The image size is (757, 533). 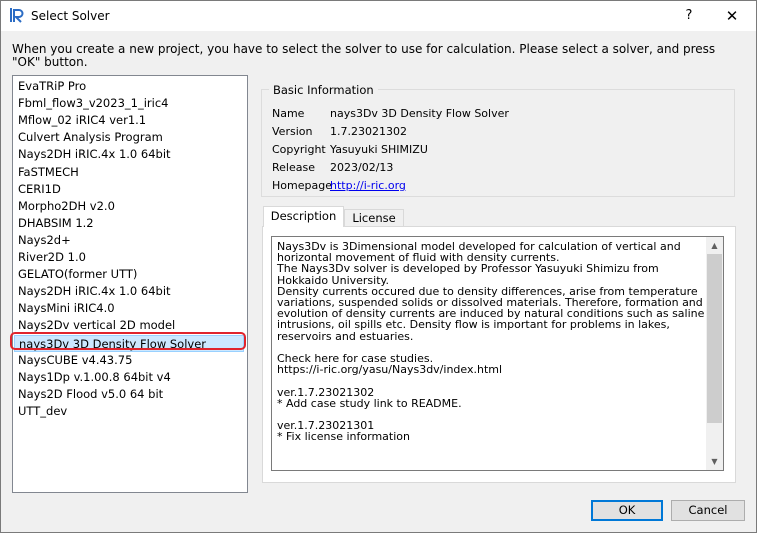 What do you see at coordinates (75, 360) in the screenshot?
I see `solver-list-item: NaysCUBE v4.43.75` at bounding box center [75, 360].